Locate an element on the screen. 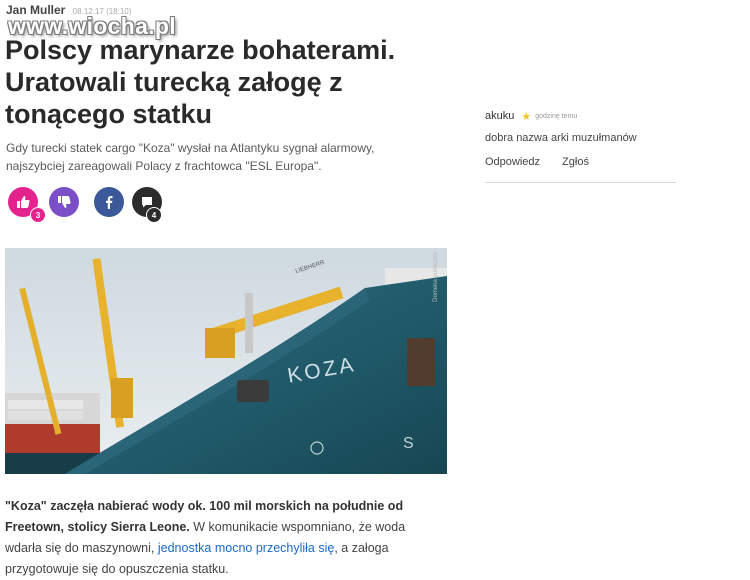 The height and width of the screenshot is (580, 750). comment-count-badge: 4 is located at coordinates (154, 215).